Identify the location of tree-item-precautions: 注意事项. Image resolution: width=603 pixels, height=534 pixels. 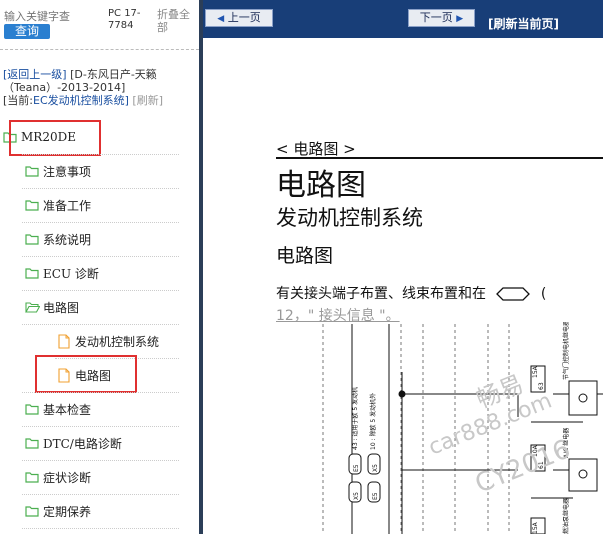
(58, 171).